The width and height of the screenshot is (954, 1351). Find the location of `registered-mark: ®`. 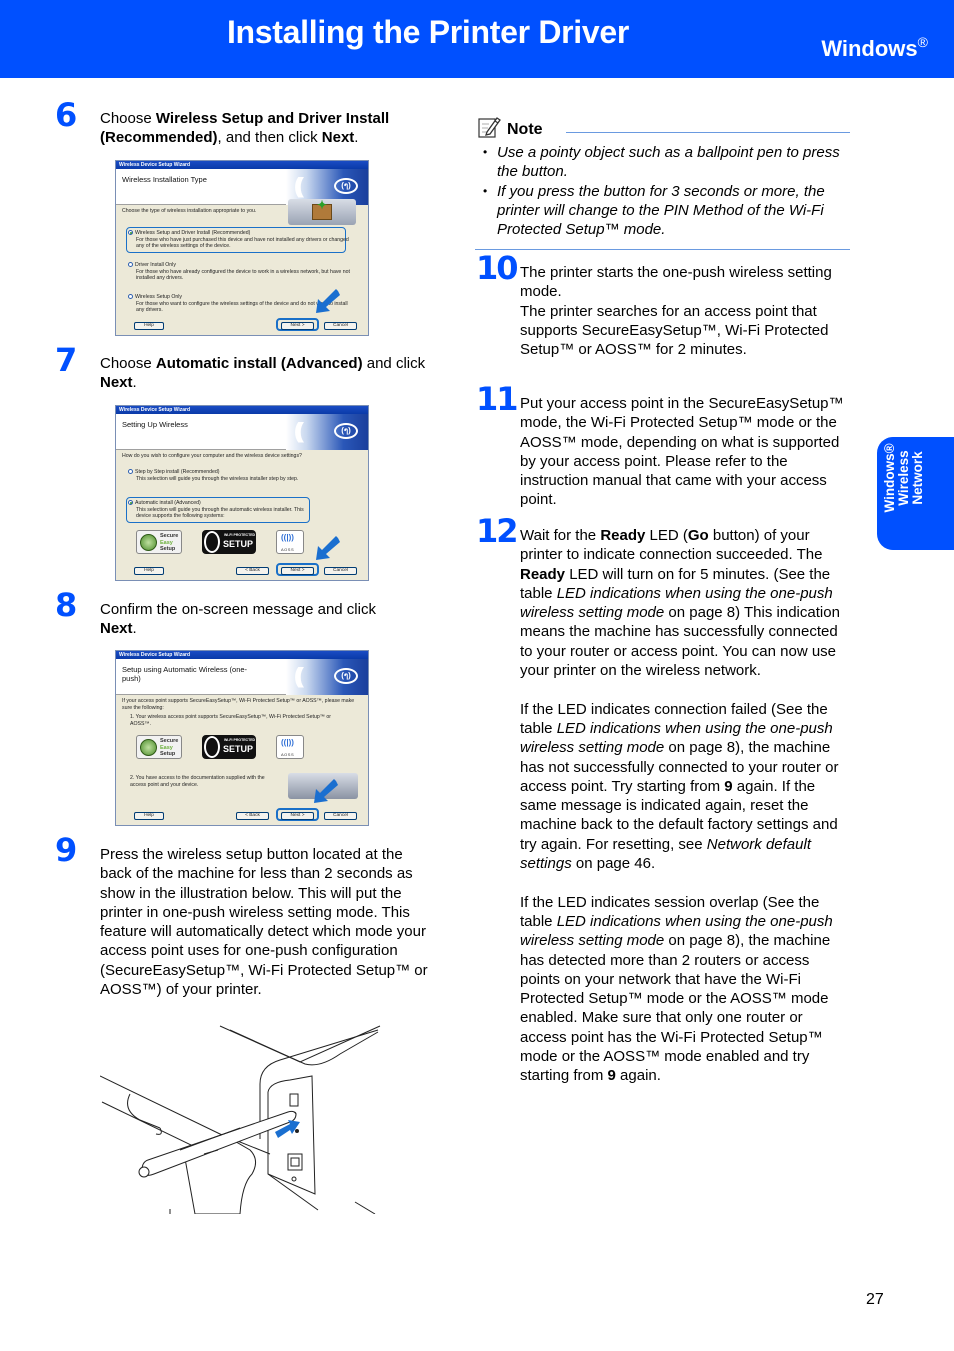

registered-mark: ® is located at coordinates (922, 42).